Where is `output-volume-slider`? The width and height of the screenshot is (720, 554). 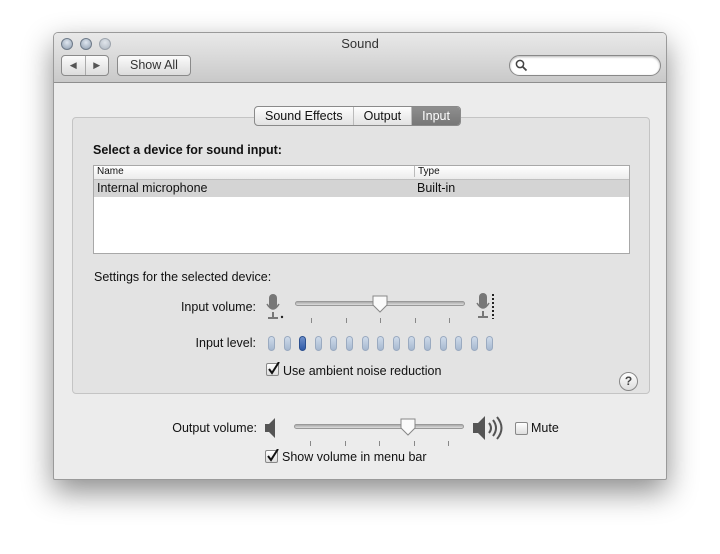
output-volume-slider is located at coordinates (379, 432).